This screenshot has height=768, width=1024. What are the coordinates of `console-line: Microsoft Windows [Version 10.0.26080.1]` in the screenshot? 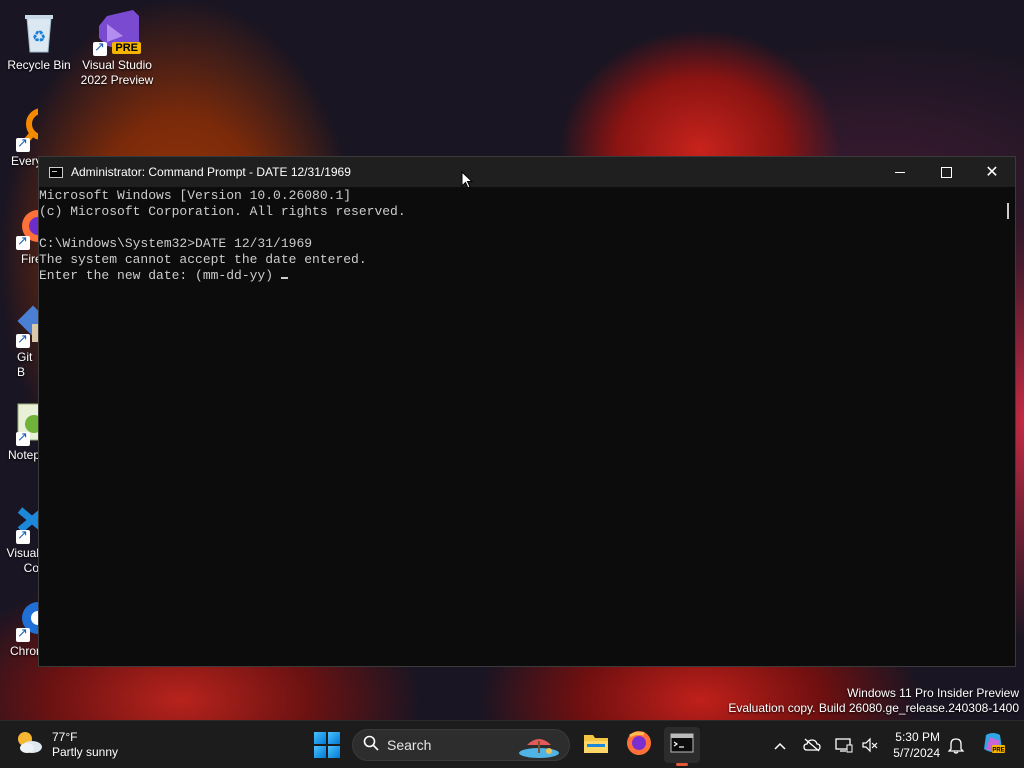 It's located at (195, 195).